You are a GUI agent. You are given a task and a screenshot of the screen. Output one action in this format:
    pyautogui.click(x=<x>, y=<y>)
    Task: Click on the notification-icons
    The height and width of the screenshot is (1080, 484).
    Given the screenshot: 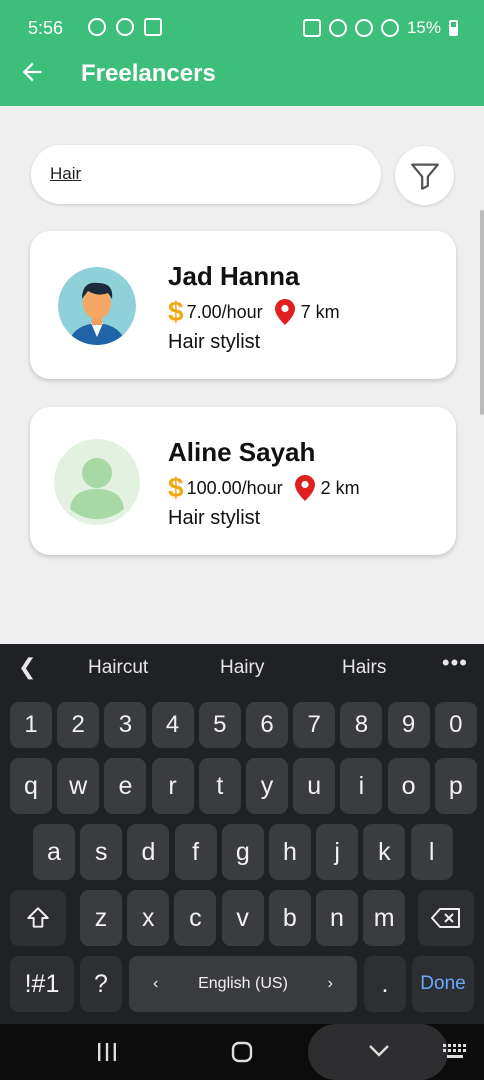 What is the action you would take?
    pyautogui.click(x=125, y=27)
    